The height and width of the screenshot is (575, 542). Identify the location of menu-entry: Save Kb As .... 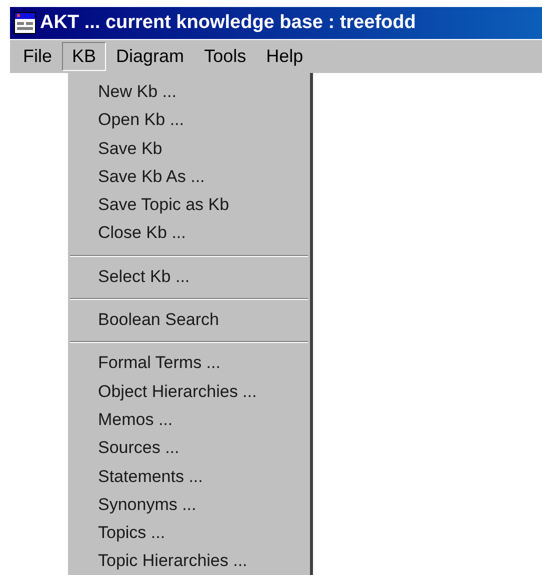
(189, 177).